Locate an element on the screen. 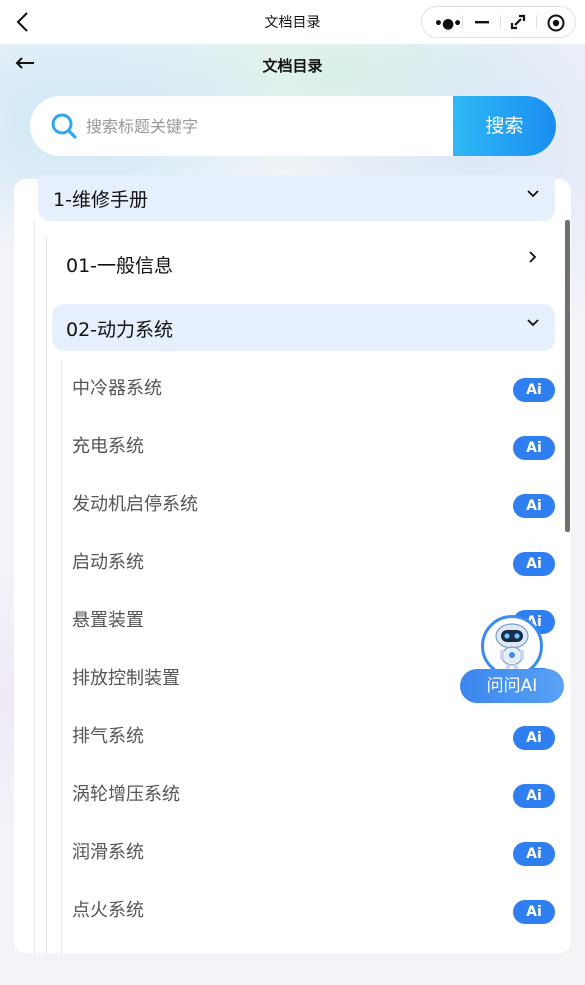 The width and height of the screenshot is (585, 985). robot-icon is located at coordinates (512, 646).